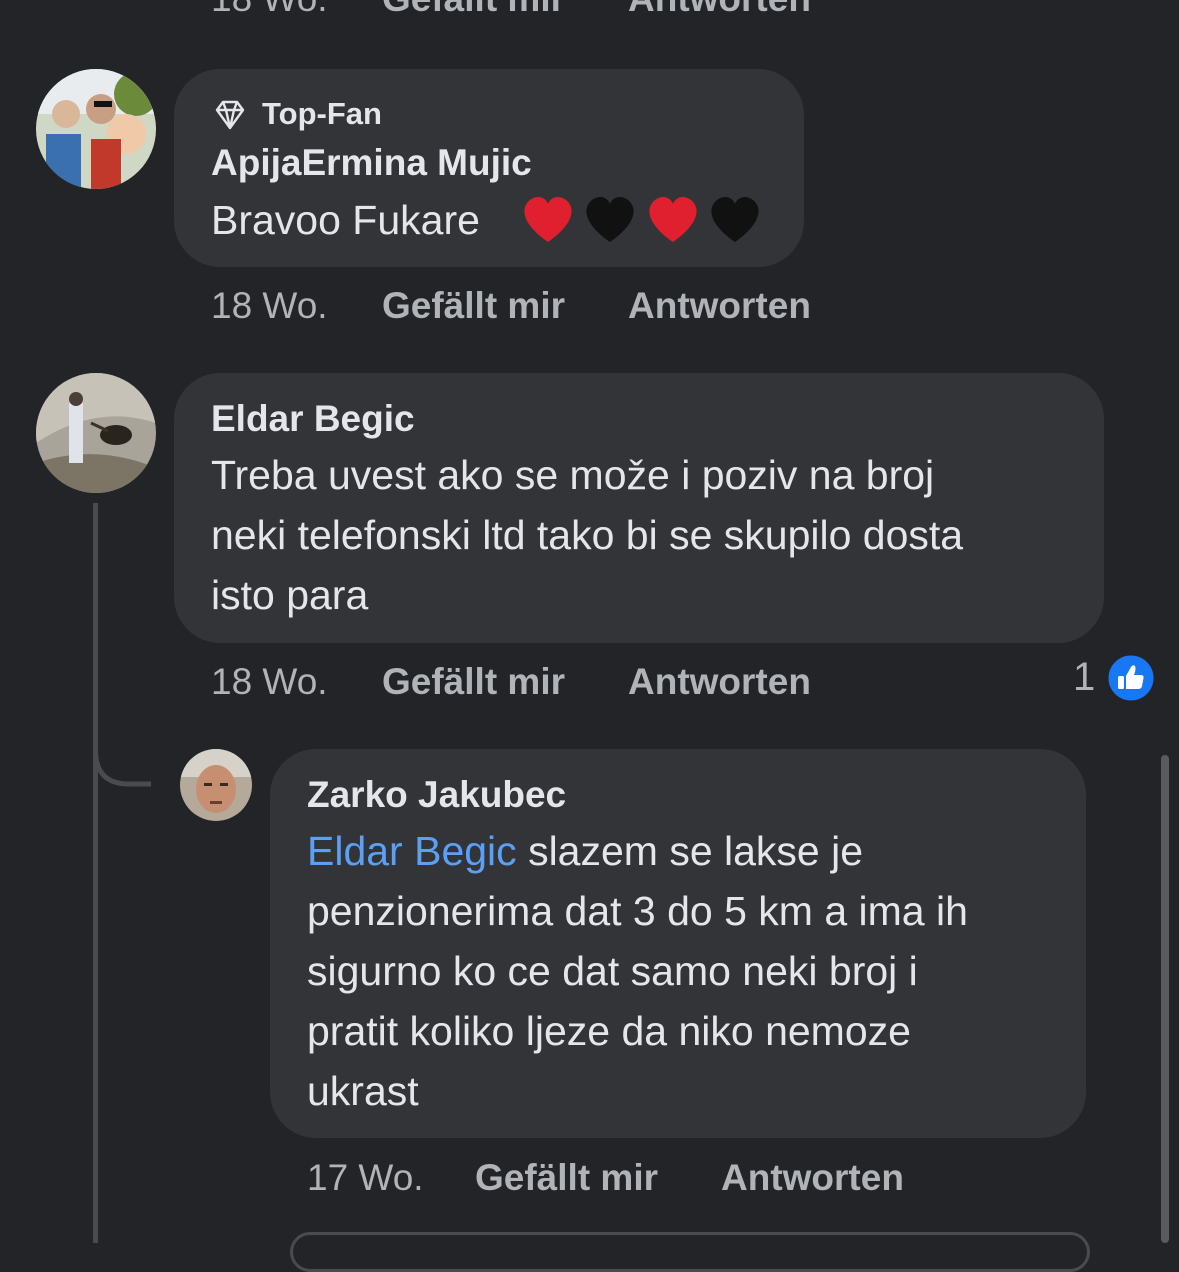  What do you see at coordinates (609, 1031) in the screenshot?
I see `reply-text-line: pratit koliko ljeze da niko nemoze` at bounding box center [609, 1031].